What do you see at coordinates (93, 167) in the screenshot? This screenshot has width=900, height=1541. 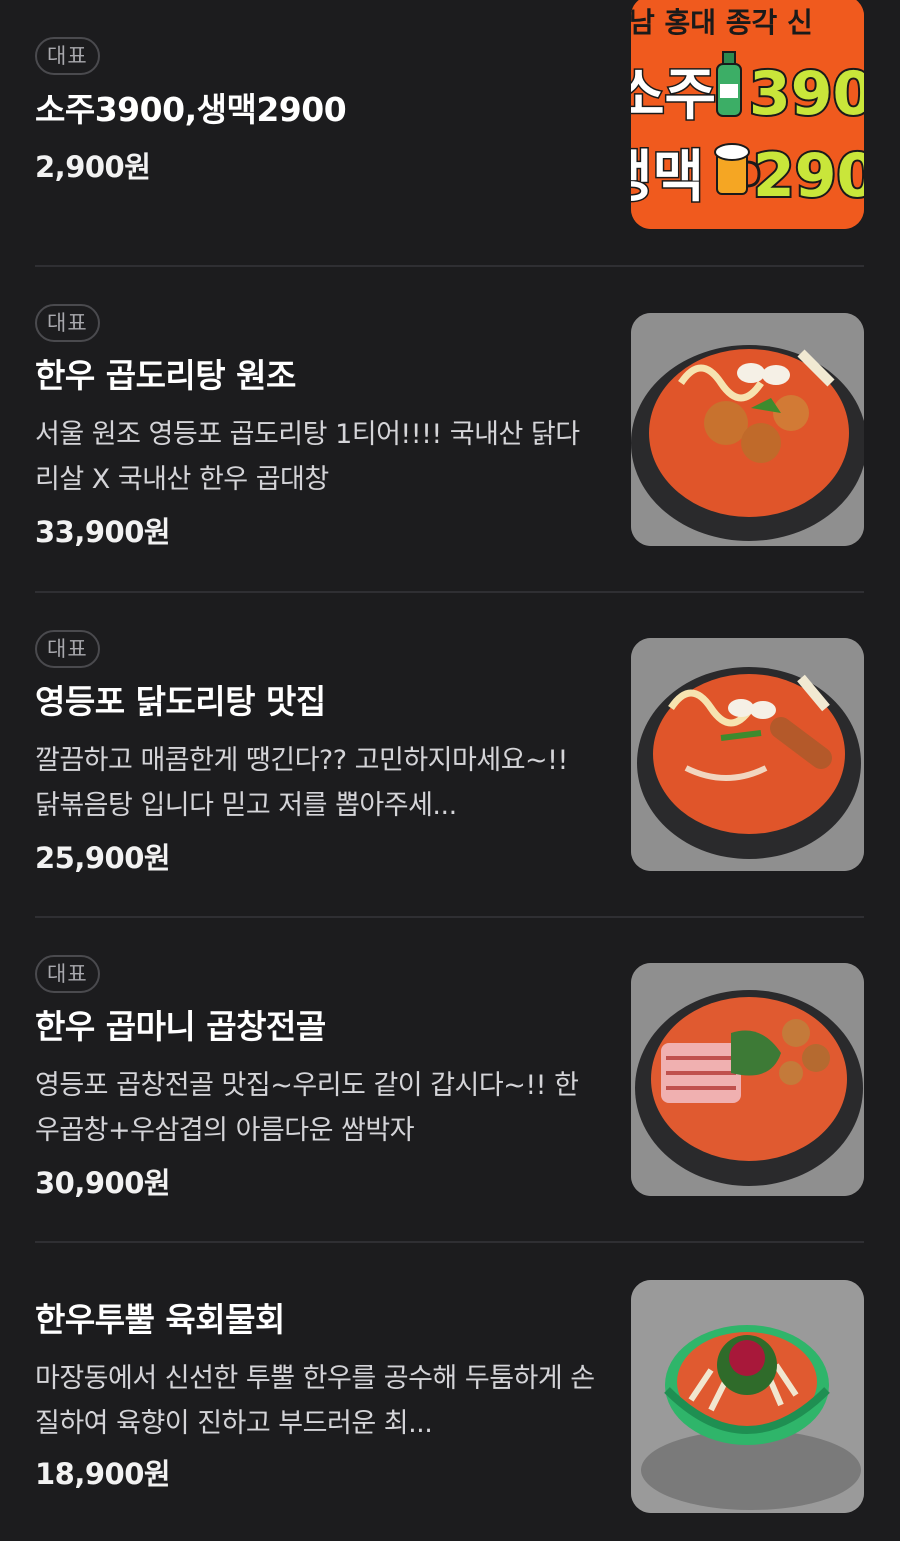 I see `menu-item-price: 2,900원` at bounding box center [93, 167].